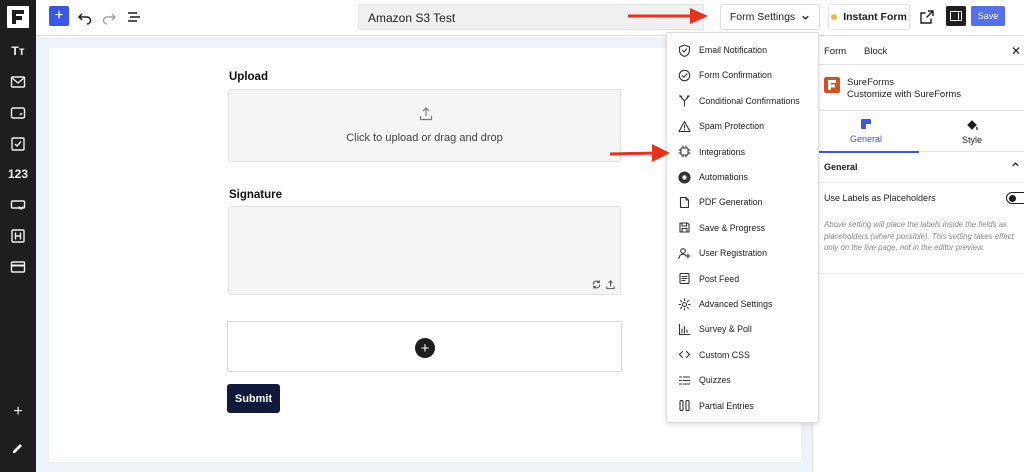 The height and width of the screenshot is (472, 1024). What do you see at coordinates (424, 250) in the screenshot?
I see `signature-pad` at bounding box center [424, 250].